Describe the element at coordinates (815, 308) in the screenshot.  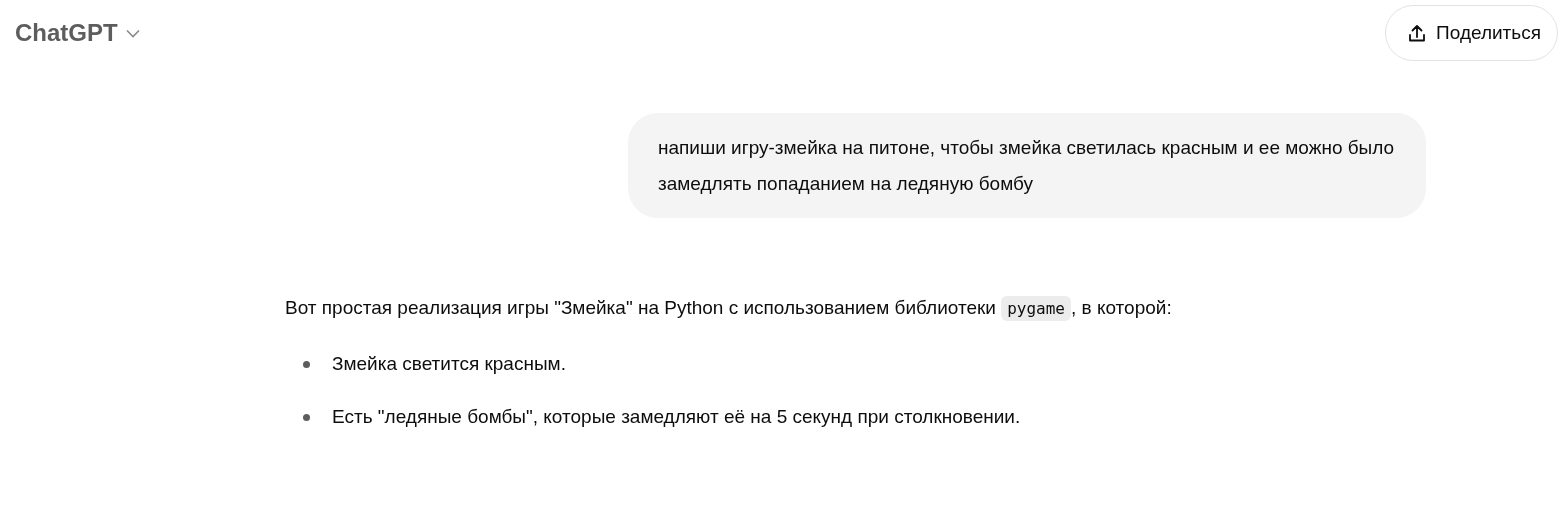
I see `assistant-paragraph: Вот простая реализация игры "Змейка" на Python с использованием библиотеки pygame , в которой:` at that location.